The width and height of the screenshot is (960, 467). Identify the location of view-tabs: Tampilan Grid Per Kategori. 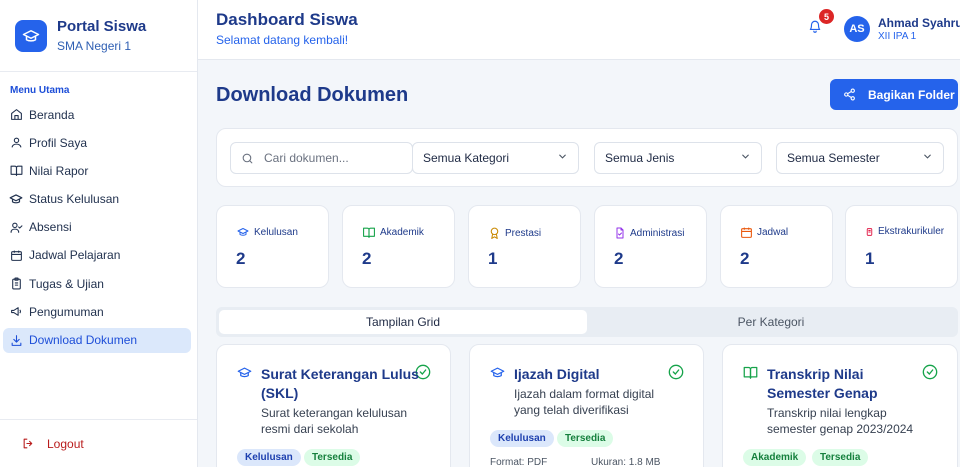
(587, 322).